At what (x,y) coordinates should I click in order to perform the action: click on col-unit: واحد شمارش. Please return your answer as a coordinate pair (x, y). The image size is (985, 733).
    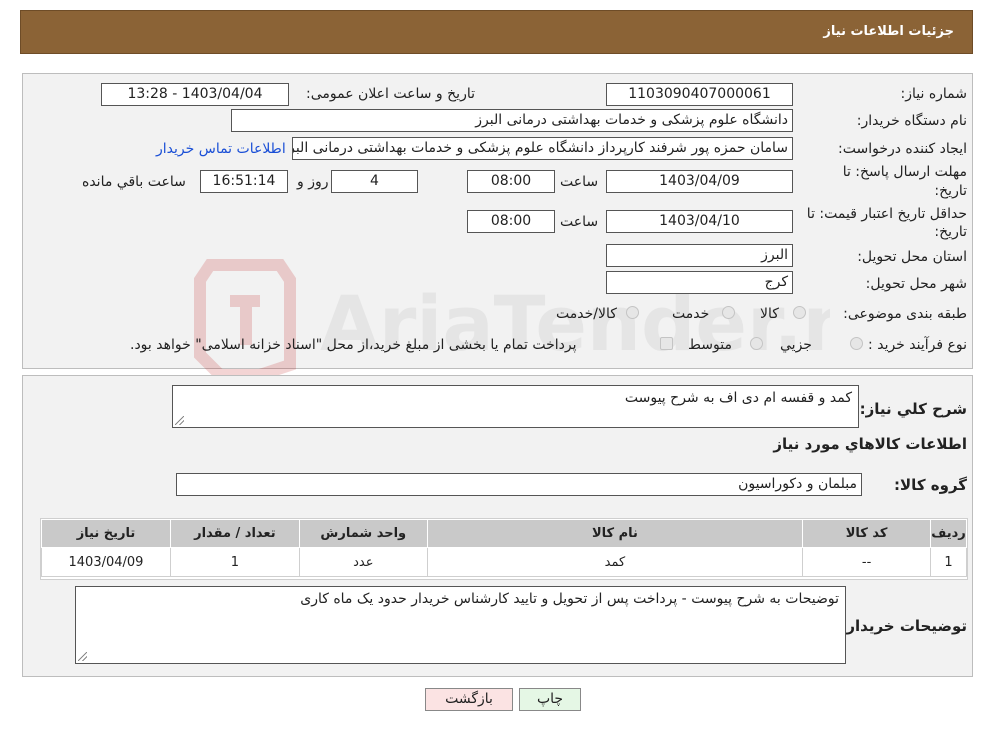
    Looking at the image, I should click on (363, 533).